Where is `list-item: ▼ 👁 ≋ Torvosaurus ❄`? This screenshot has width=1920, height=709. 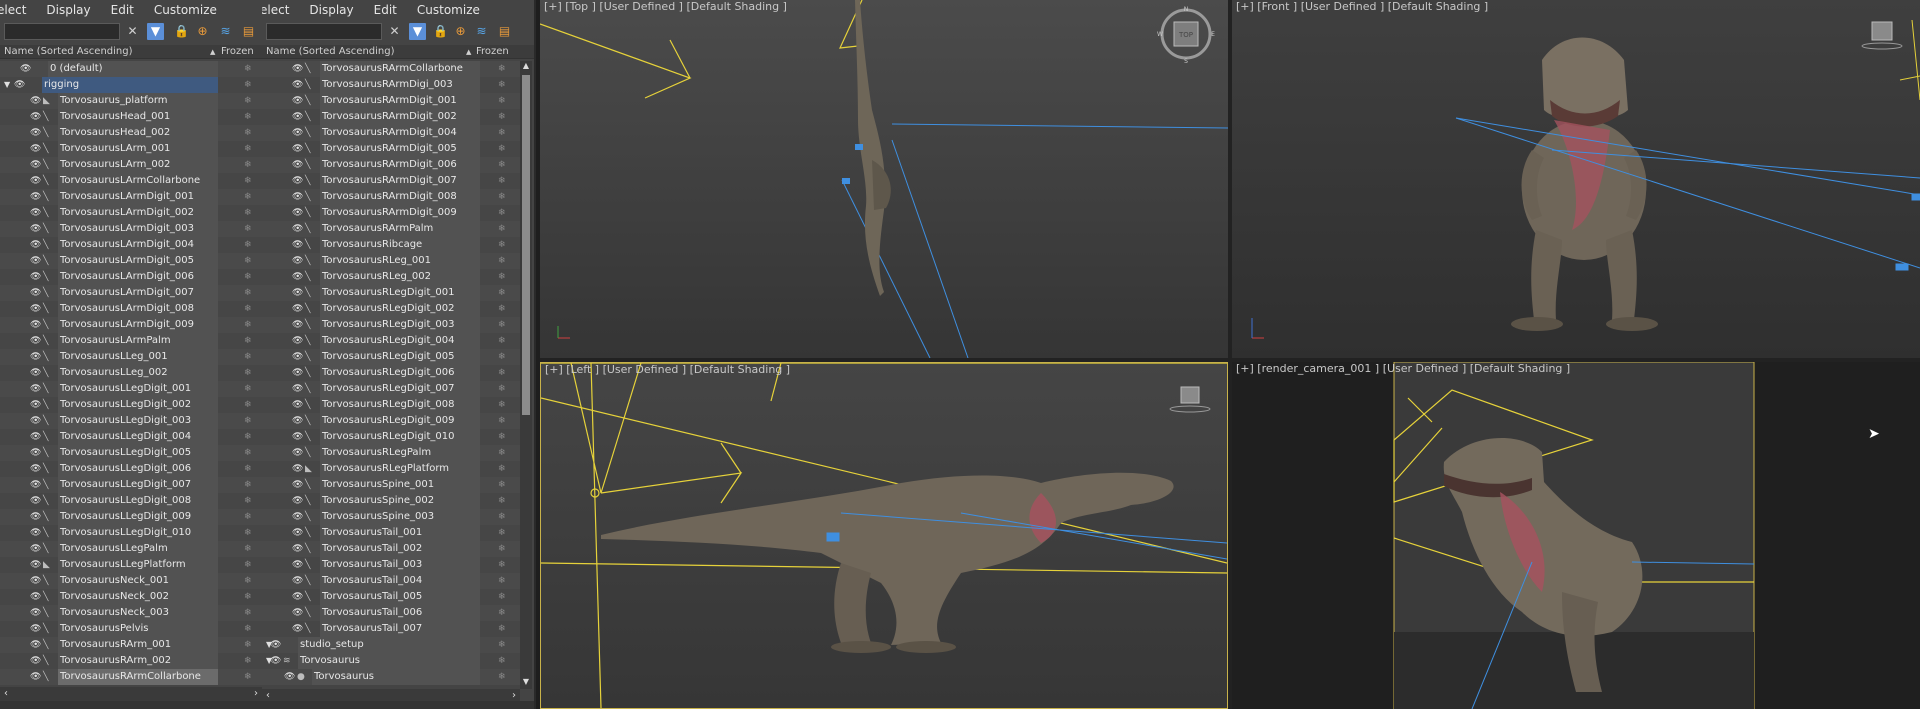
list-item: ▼ 👁 ≋ Torvosaurus ❄ is located at coordinates (391, 661).